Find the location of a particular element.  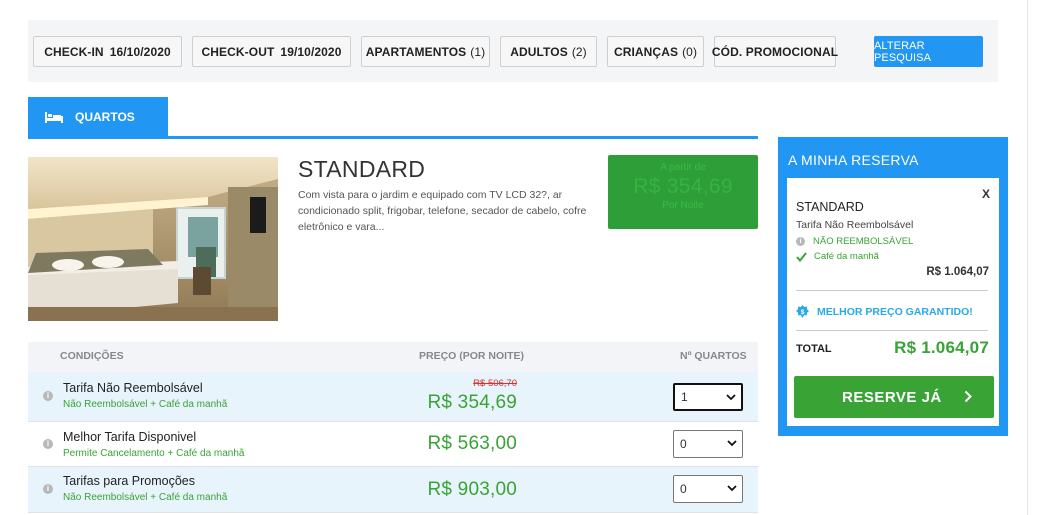

promo-code-field: CÓD. PROMOCIONAL is located at coordinates (775, 51).